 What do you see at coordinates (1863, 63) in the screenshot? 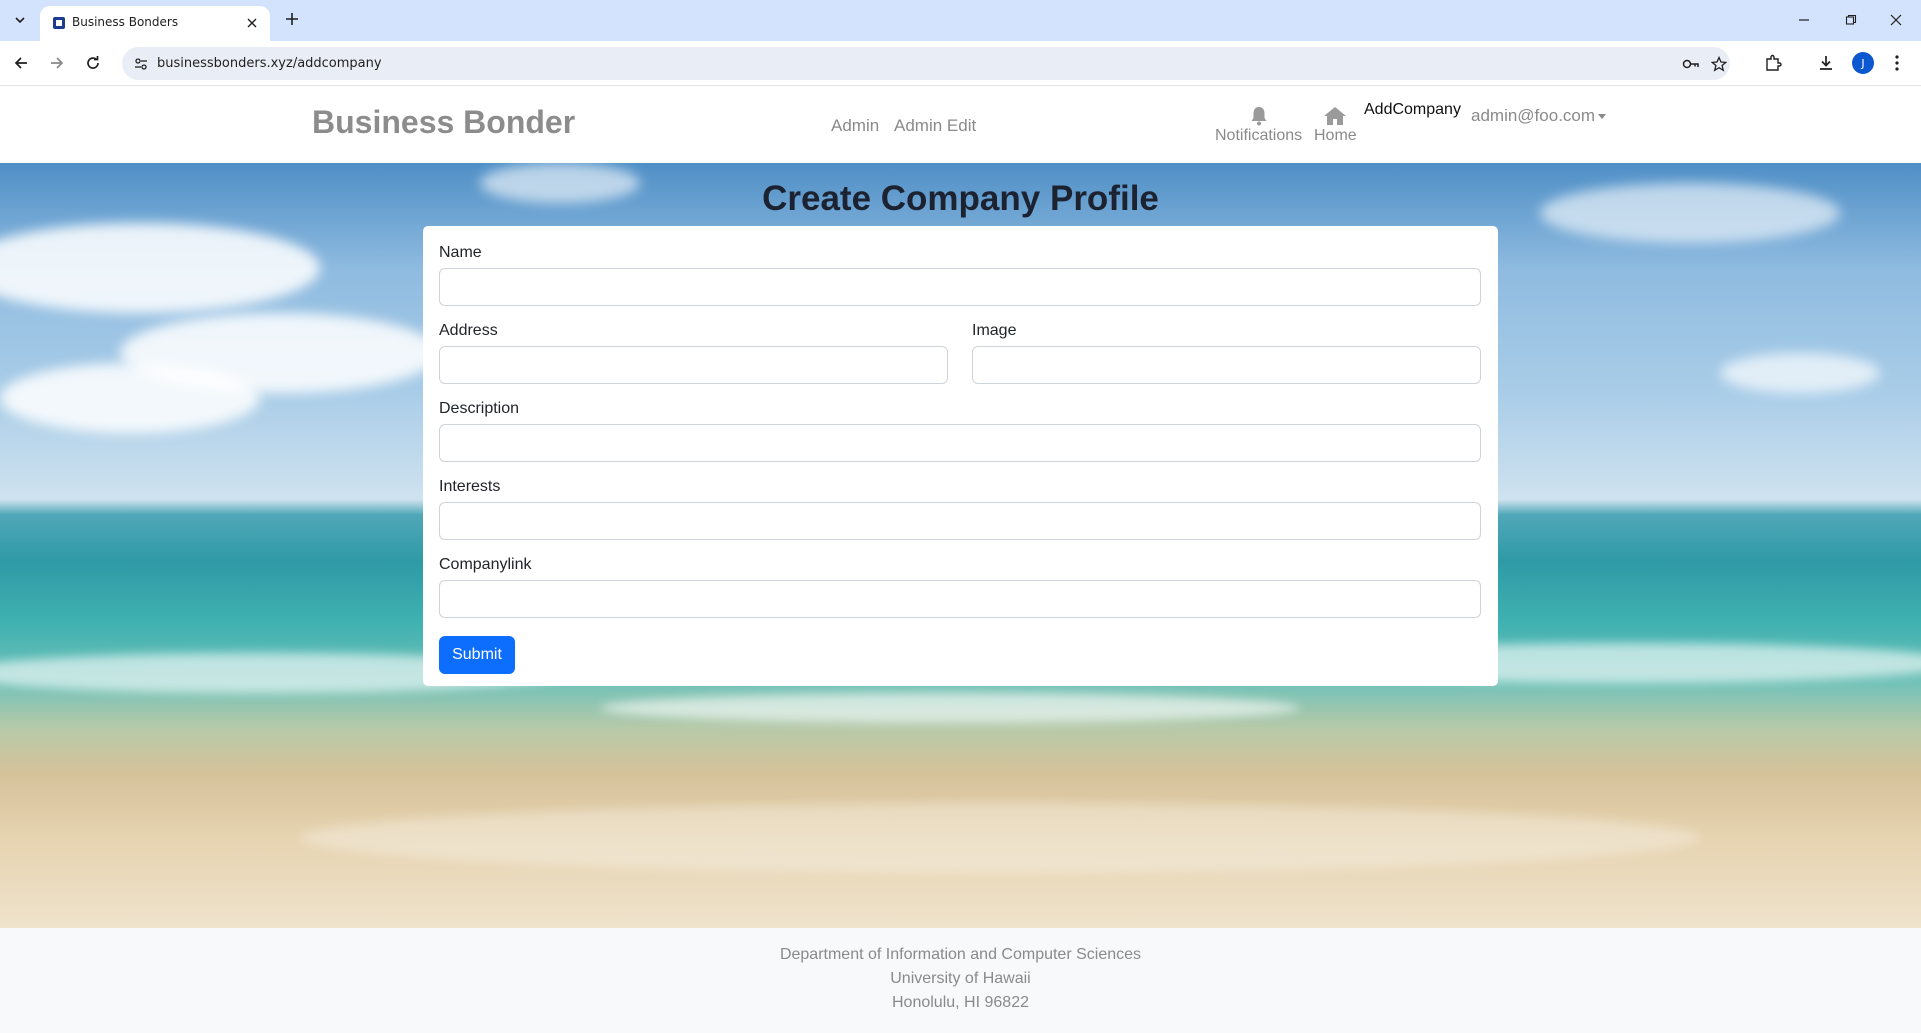
I see `profile-avatar: J` at bounding box center [1863, 63].